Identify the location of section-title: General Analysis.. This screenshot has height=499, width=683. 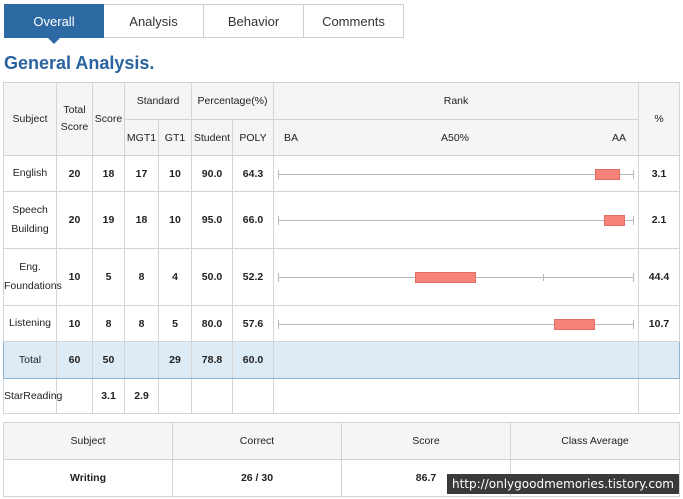
(79, 63).